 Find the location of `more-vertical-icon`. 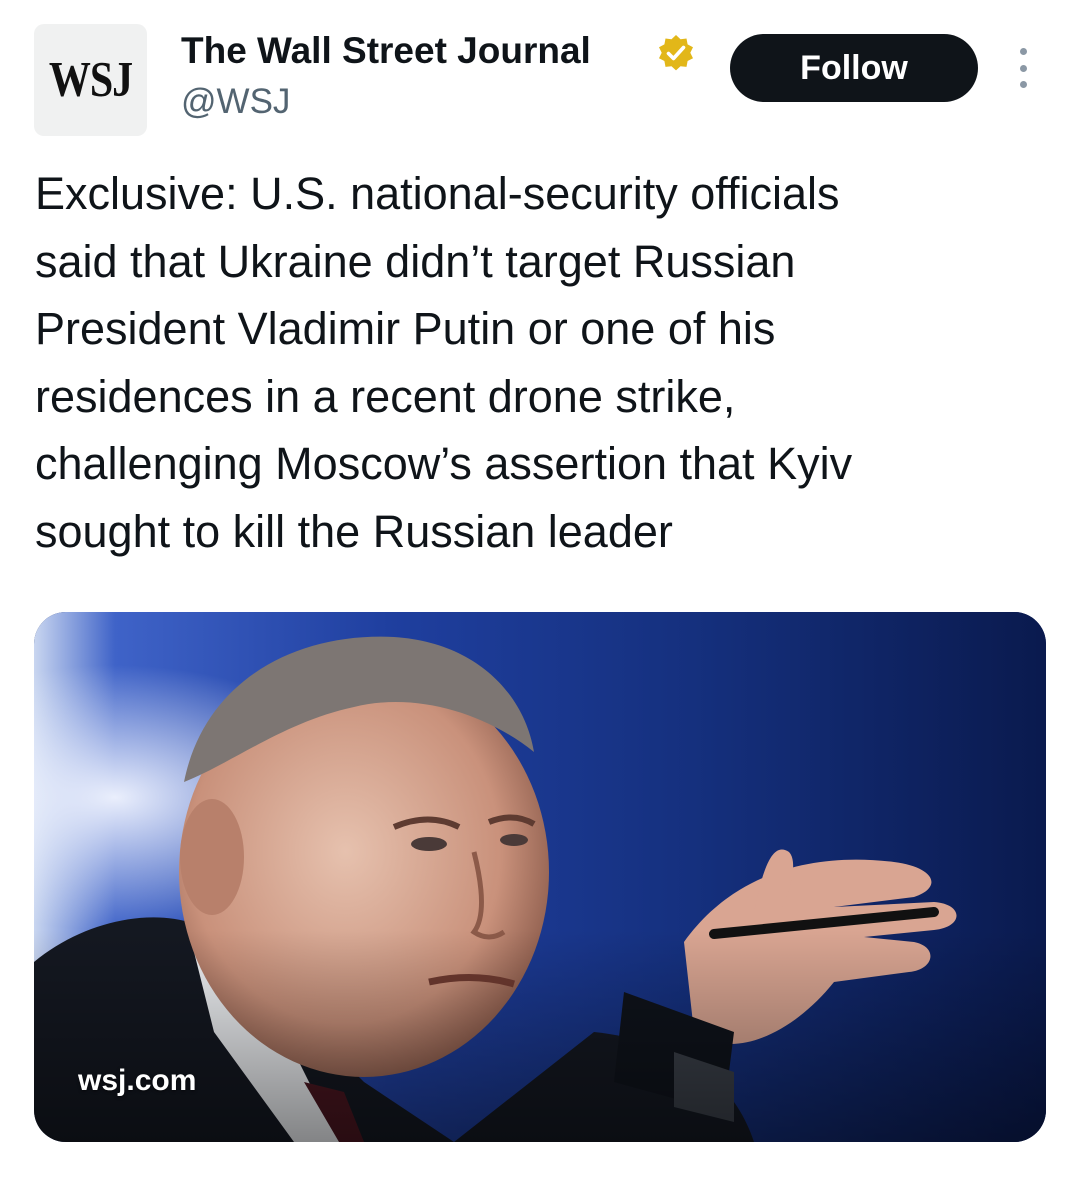

more-vertical-icon is located at coordinates (1023, 68).